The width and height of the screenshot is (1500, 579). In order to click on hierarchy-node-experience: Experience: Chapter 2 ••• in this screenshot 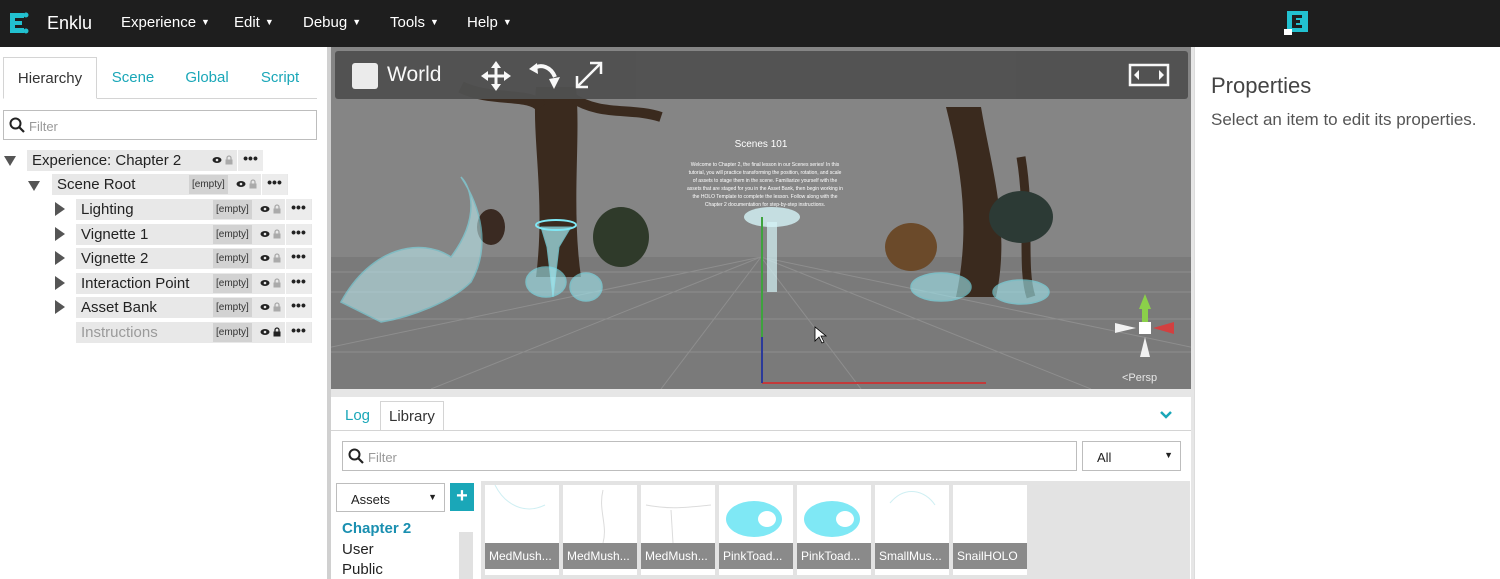, I will do `click(145, 160)`.